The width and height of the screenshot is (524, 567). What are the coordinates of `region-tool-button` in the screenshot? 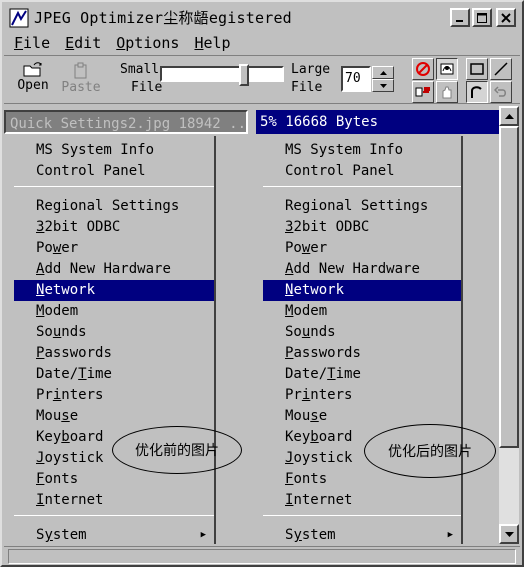 It's located at (447, 69).